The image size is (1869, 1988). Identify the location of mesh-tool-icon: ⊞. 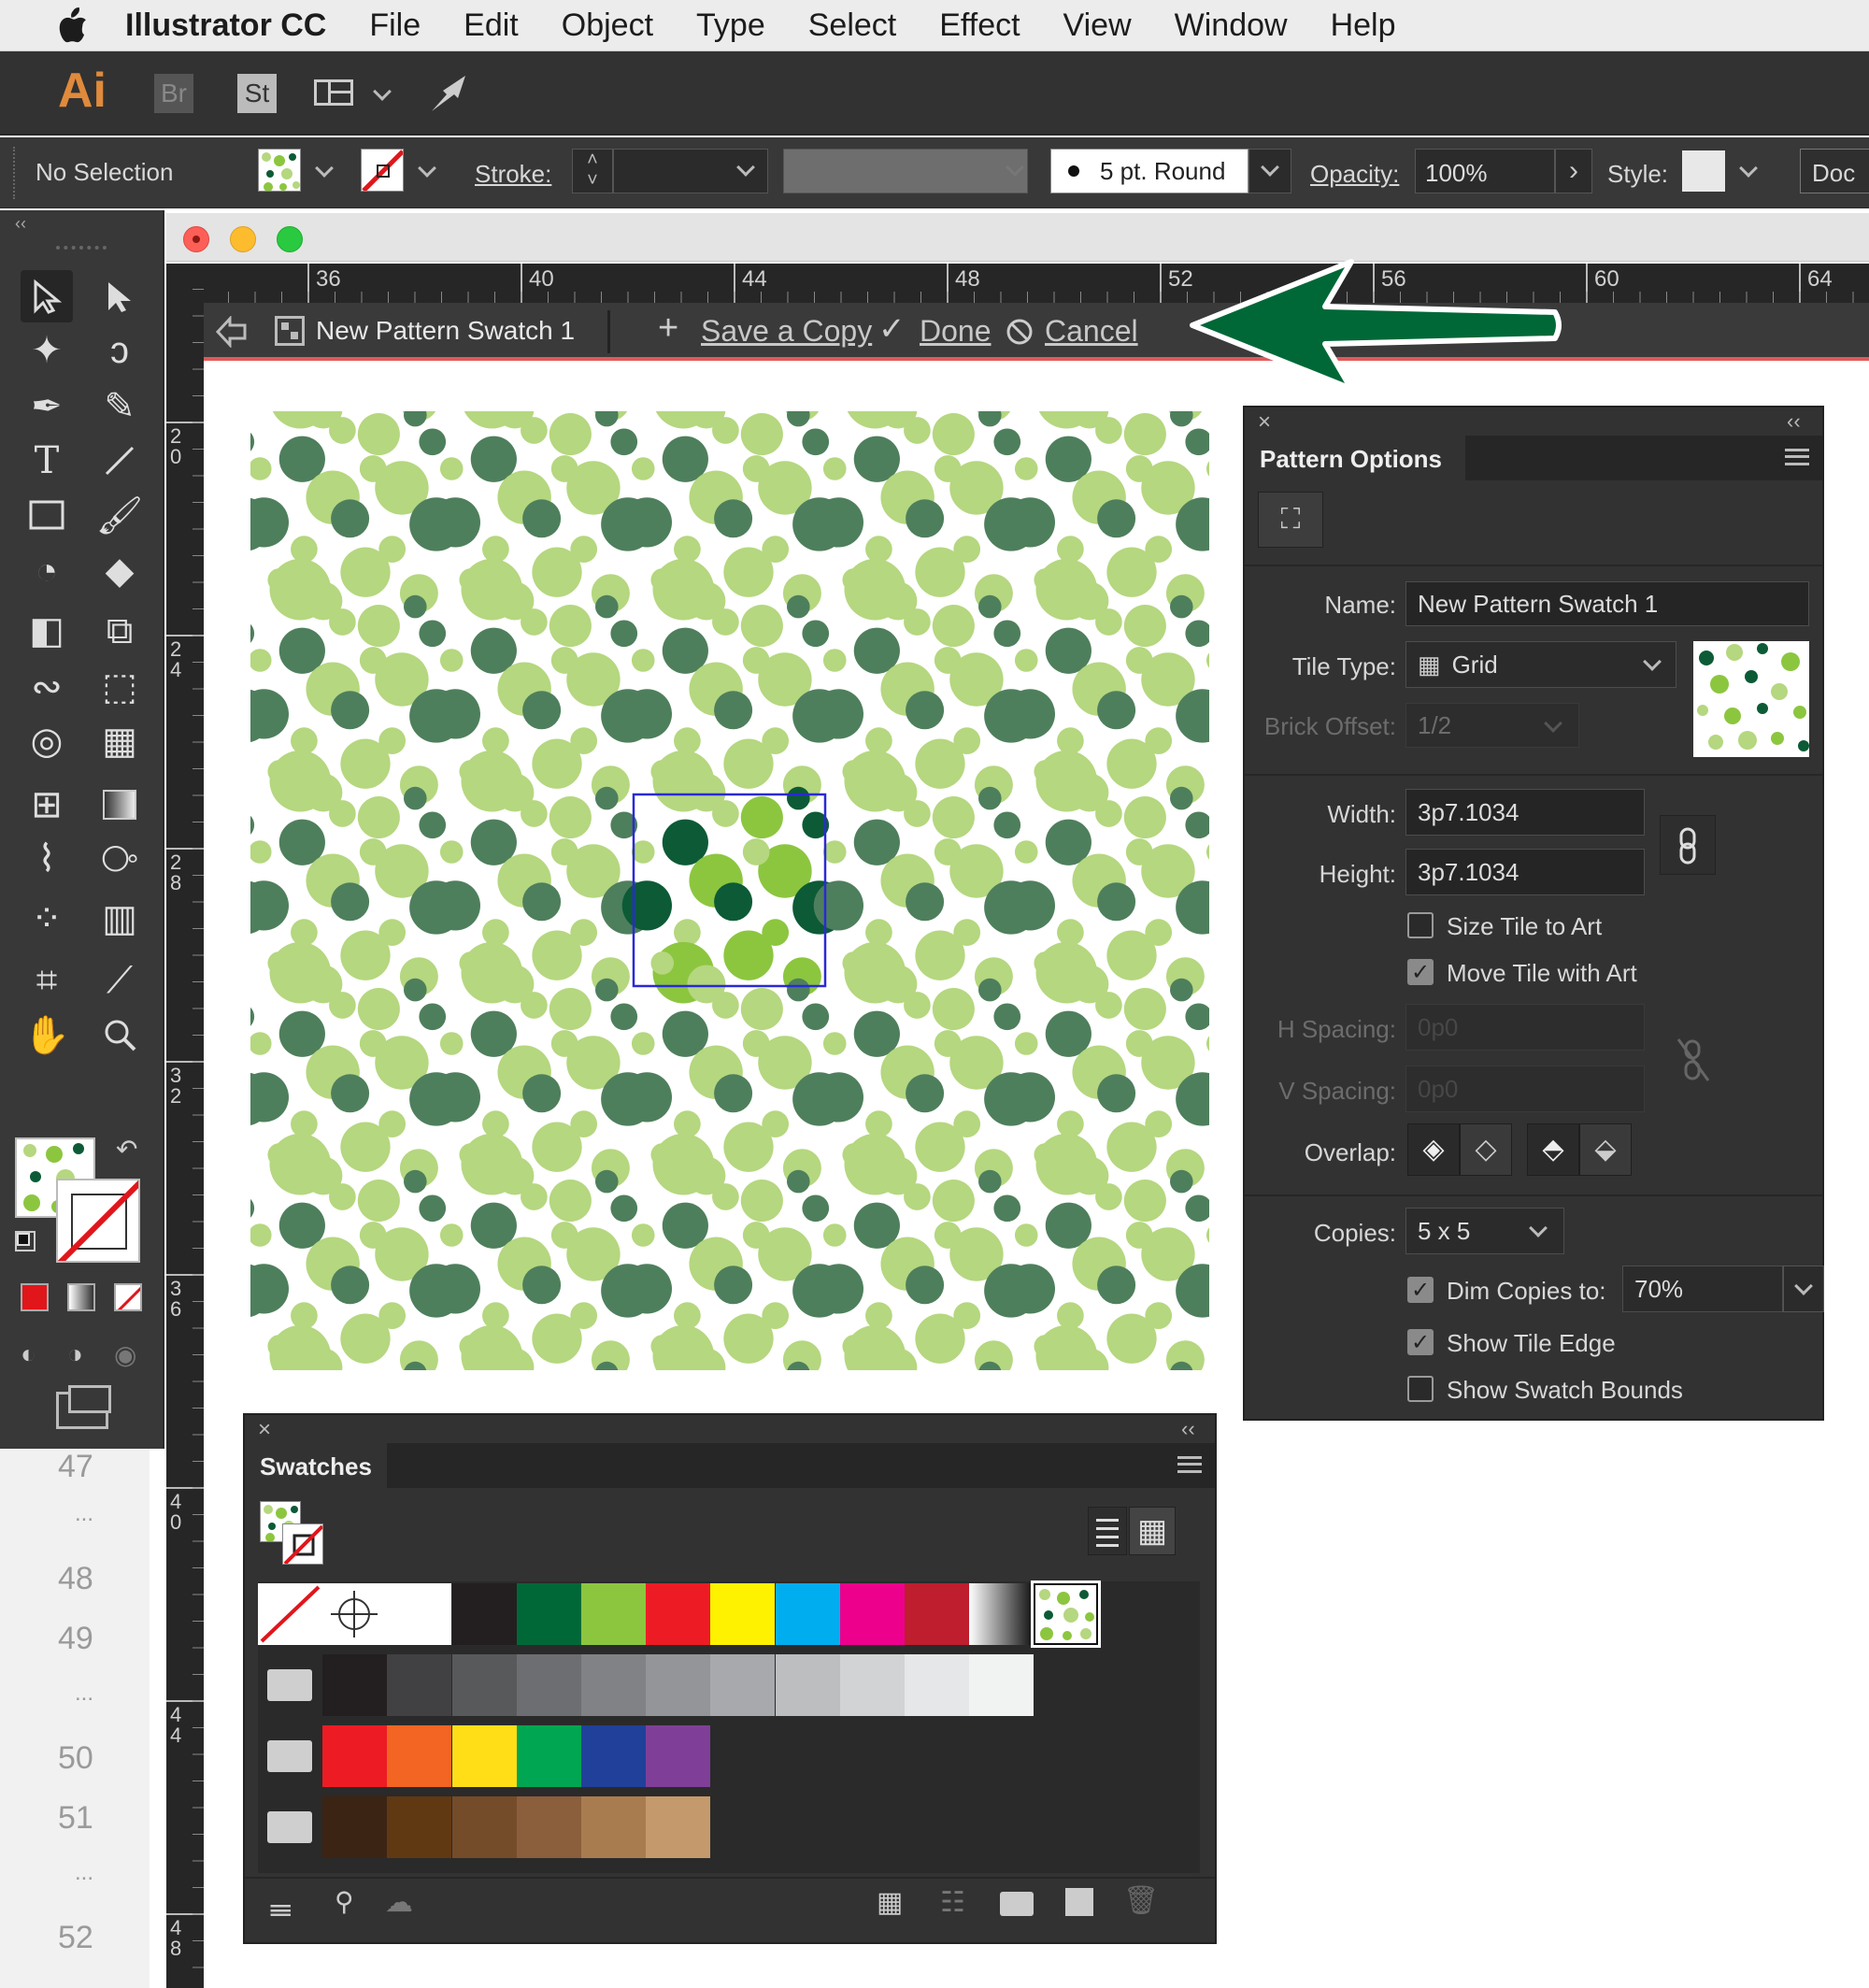
(47, 805).